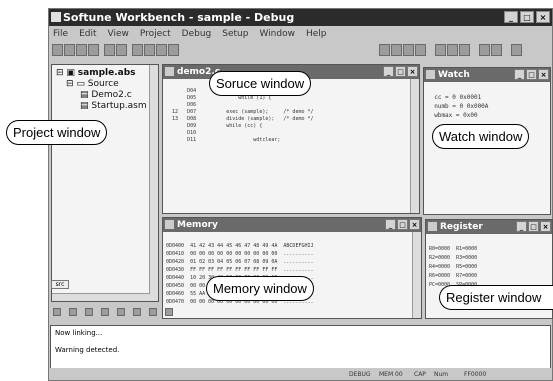 The width and height of the screenshot is (553, 381). Describe the element at coordinates (475, 374) in the screenshot. I see `status-address: FF0000` at that location.